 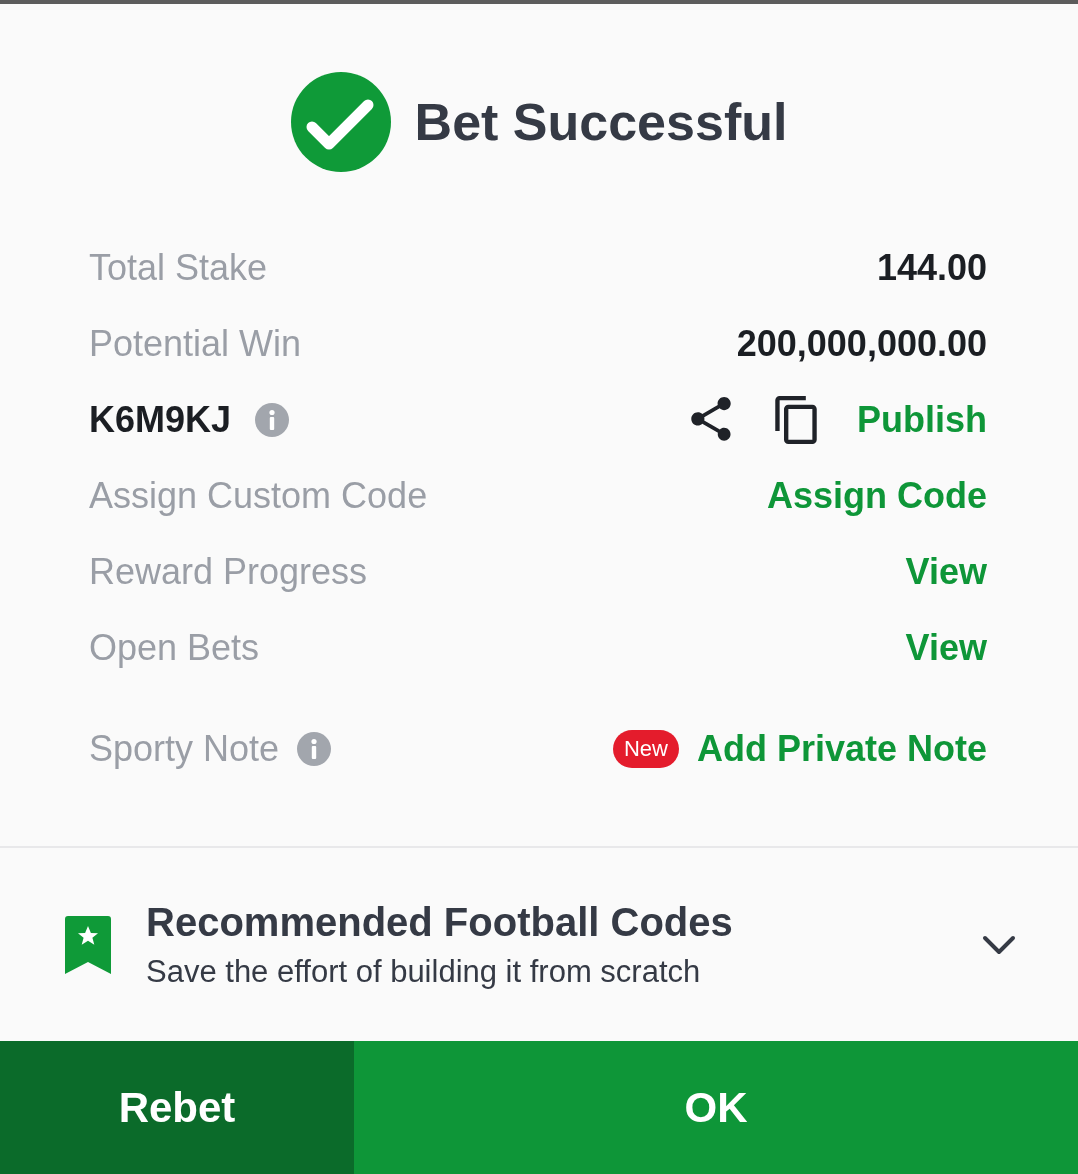 What do you see at coordinates (931, 268) in the screenshot?
I see `row-value: 144.00` at bounding box center [931, 268].